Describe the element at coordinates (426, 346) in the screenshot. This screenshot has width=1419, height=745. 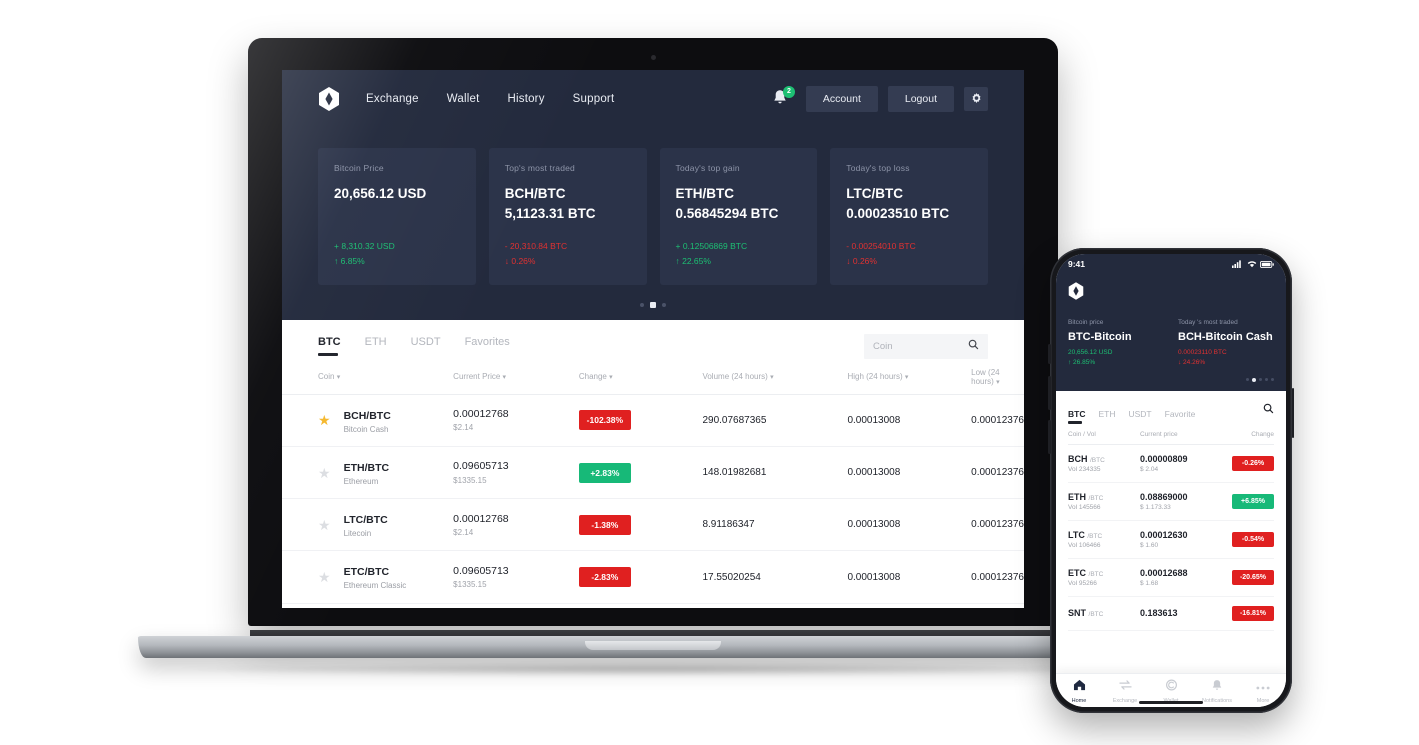
I see `tab-usdt: USDT` at that location.